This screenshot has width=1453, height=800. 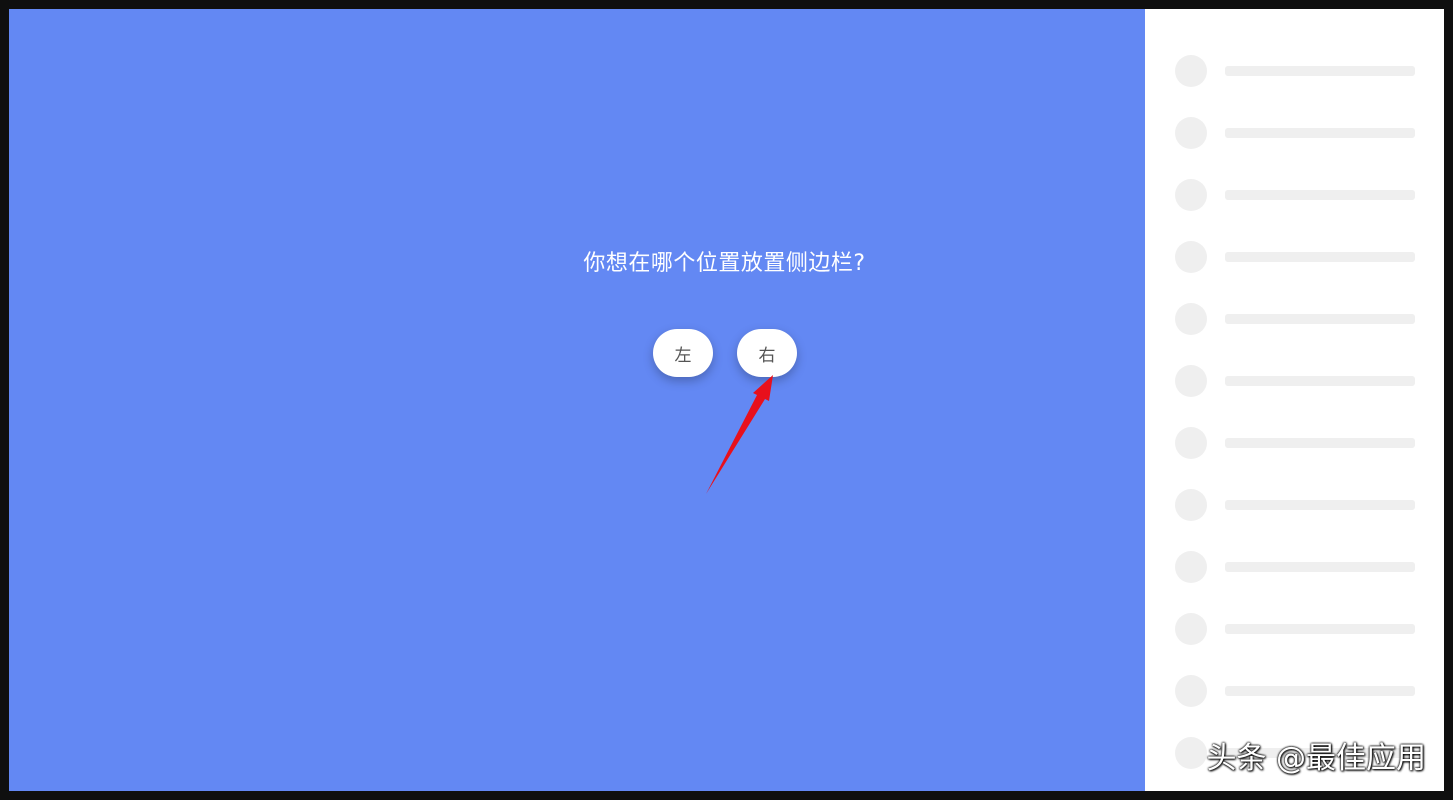 What do you see at coordinates (683, 353) in the screenshot?
I see `left-option-button: 左` at bounding box center [683, 353].